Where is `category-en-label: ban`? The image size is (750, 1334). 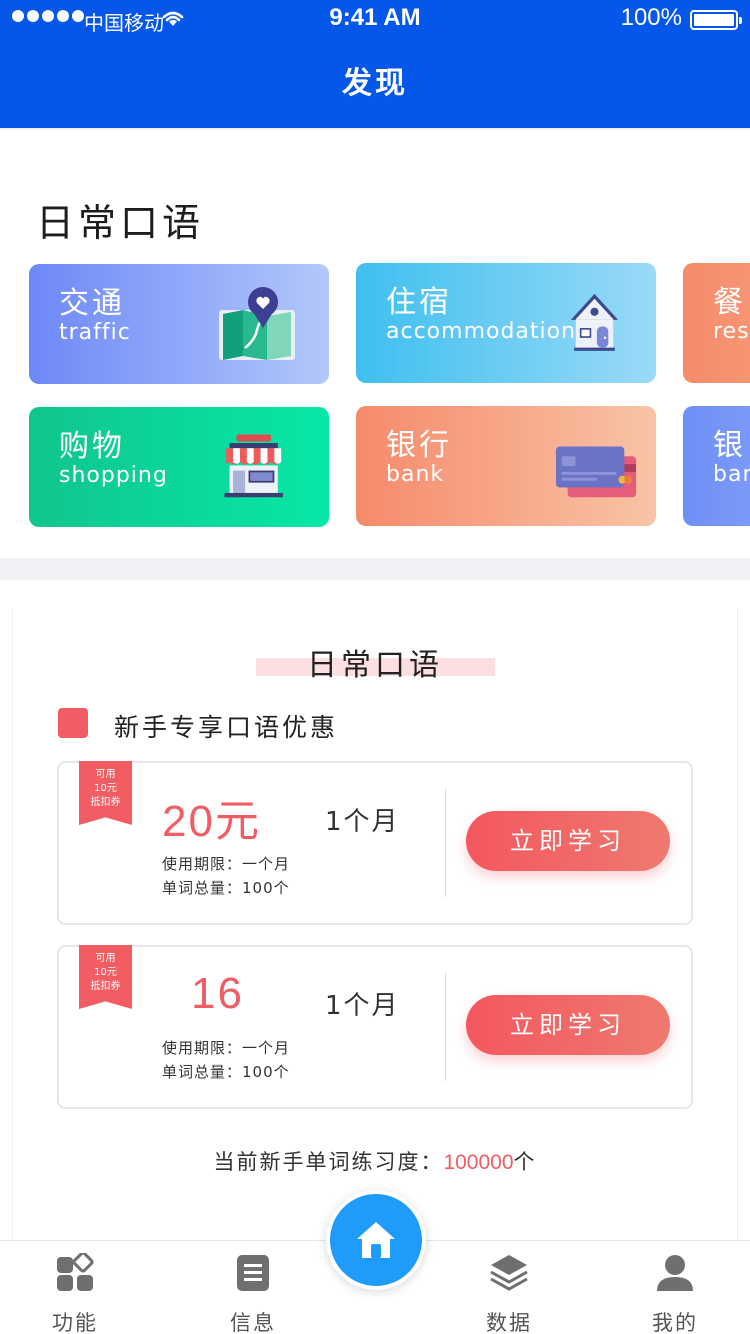
category-en-label: ban is located at coordinates (731, 474).